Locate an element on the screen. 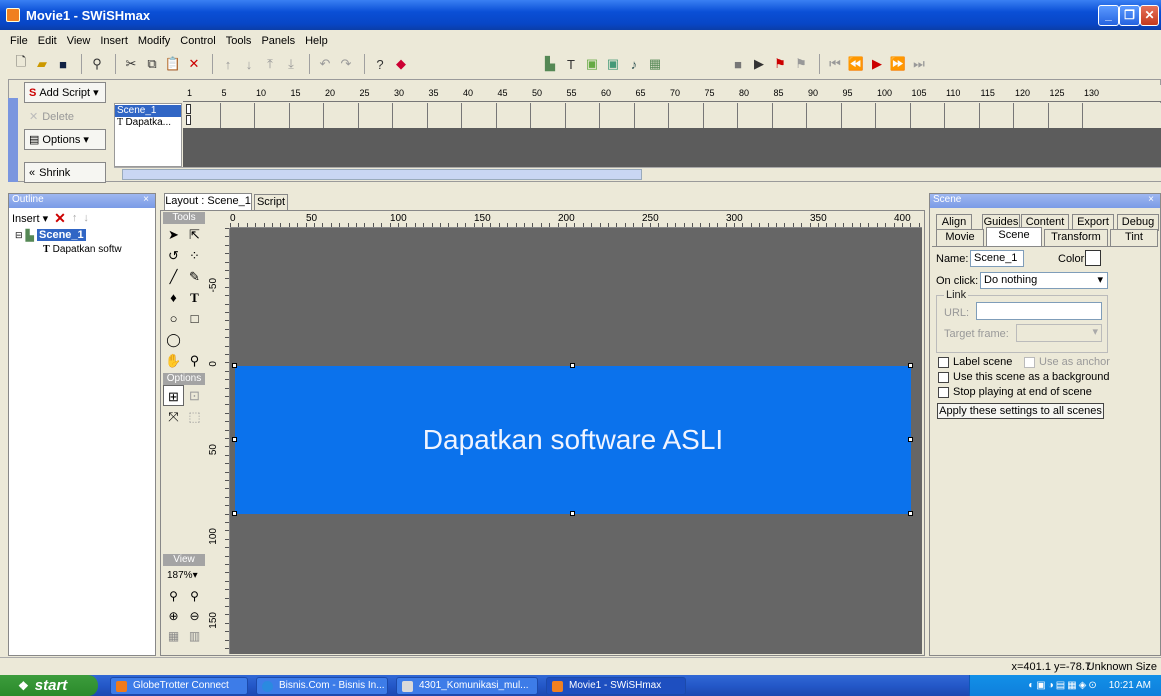 This screenshot has height=696, width=1161. label-scene-checkbox: Label scene is located at coordinates (975, 362).